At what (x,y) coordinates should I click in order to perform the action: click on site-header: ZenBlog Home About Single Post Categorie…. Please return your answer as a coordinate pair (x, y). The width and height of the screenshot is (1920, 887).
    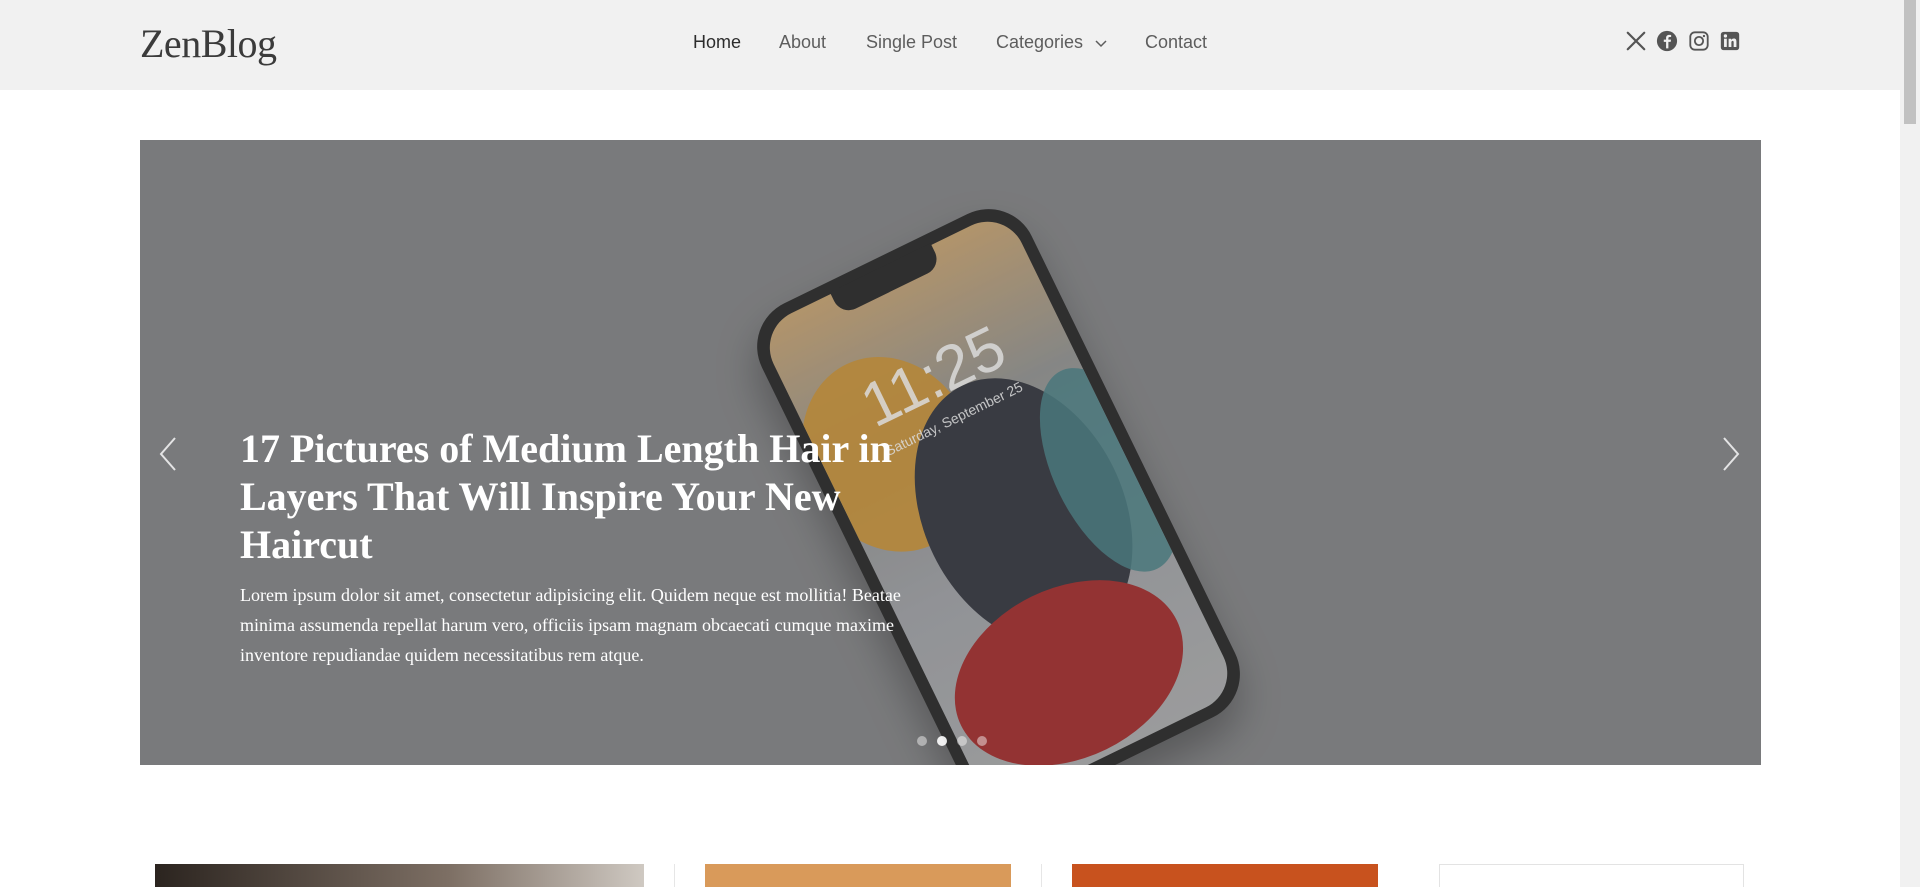
    Looking at the image, I should click on (950, 45).